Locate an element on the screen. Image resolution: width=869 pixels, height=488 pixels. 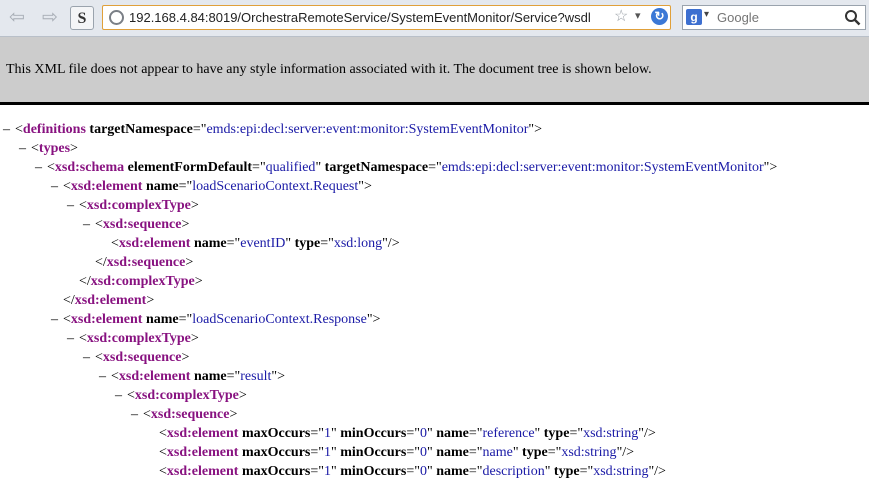
reload-icon: ↻ is located at coordinates (659, 16).